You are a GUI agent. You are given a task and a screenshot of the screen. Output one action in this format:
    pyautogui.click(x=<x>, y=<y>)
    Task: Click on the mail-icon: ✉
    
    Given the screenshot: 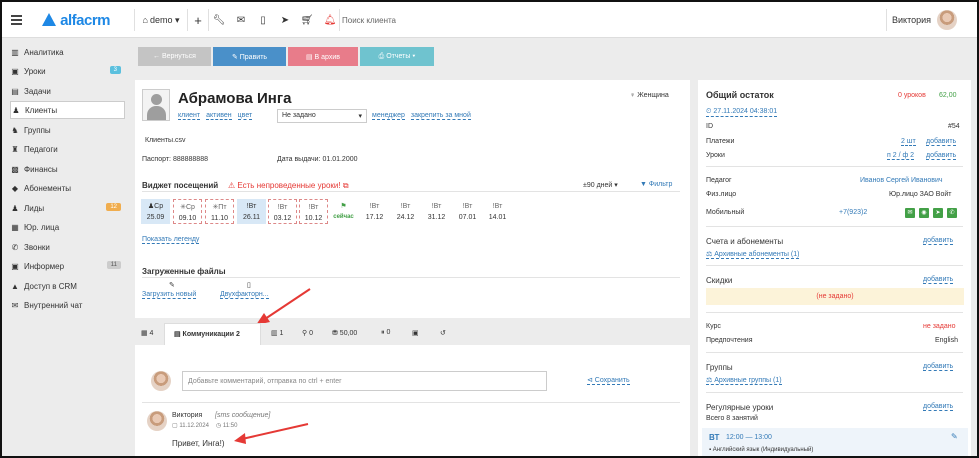 What is the action you would take?
    pyautogui.click(x=241, y=20)
    